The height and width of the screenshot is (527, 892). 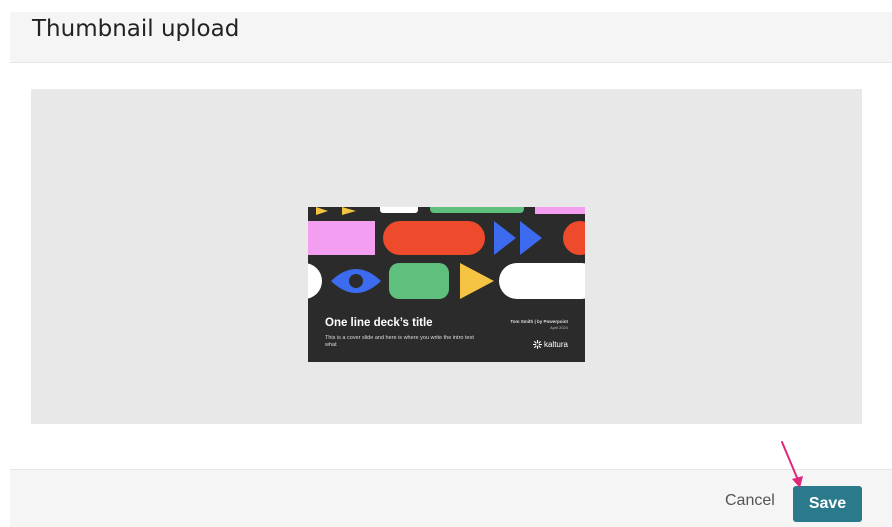 I want to click on slide-author: Tom Smith | by Powerpoint, so click(x=539, y=321).